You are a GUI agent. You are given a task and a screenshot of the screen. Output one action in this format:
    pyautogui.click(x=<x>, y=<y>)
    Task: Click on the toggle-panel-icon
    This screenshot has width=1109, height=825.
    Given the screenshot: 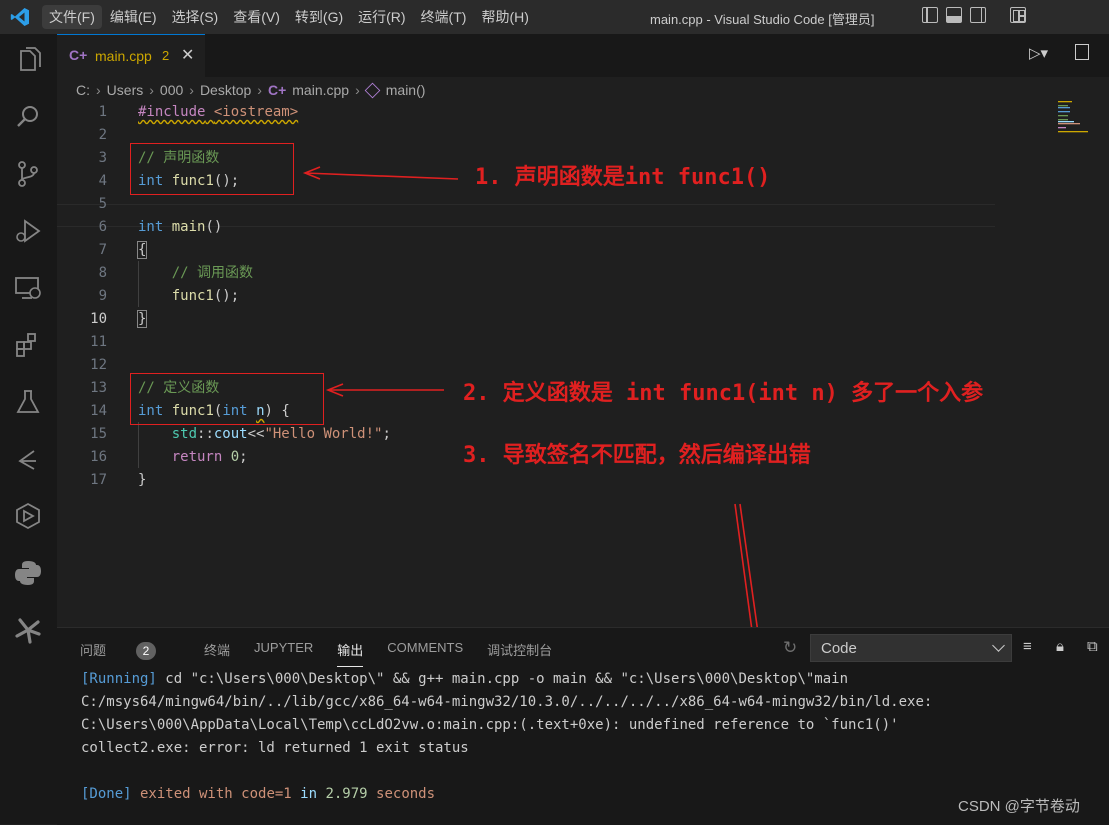 What is the action you would take?
    pyautogui.click(x=954, y=15)
    